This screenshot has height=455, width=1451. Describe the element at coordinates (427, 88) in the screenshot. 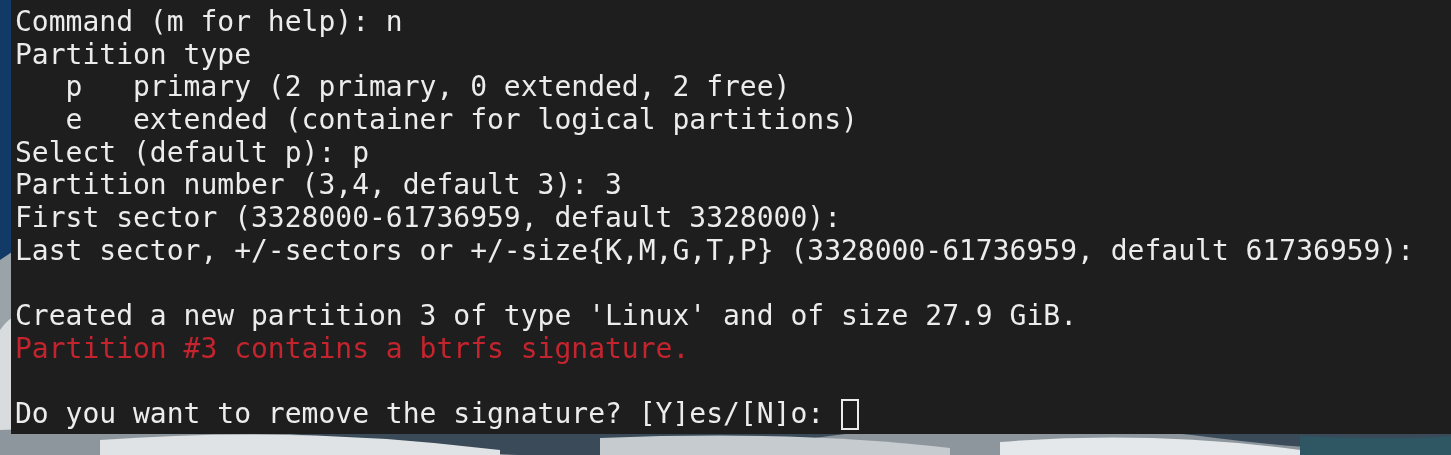

I see `terminal-line: p primary (2 primary, 0 extended, 2 free)` at that location.